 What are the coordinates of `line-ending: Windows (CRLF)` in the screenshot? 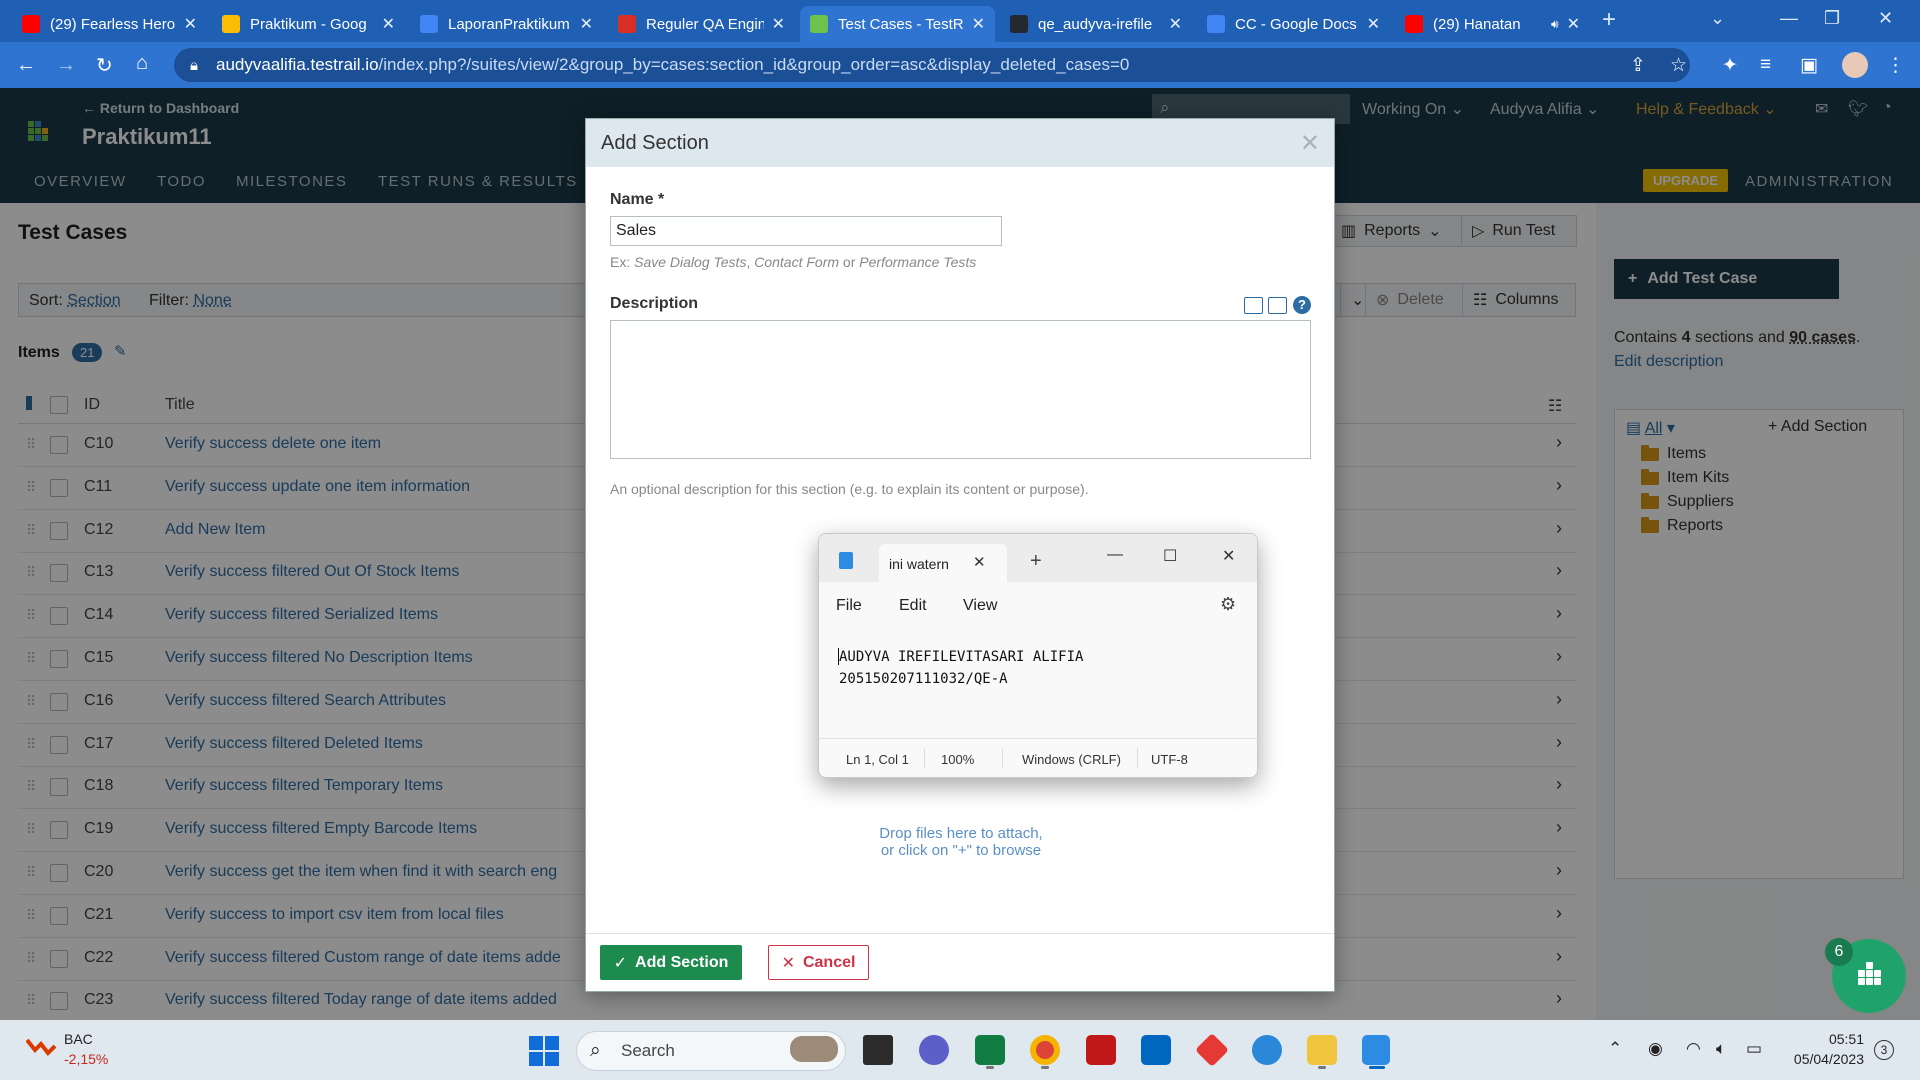 It's located at (1071, 759).